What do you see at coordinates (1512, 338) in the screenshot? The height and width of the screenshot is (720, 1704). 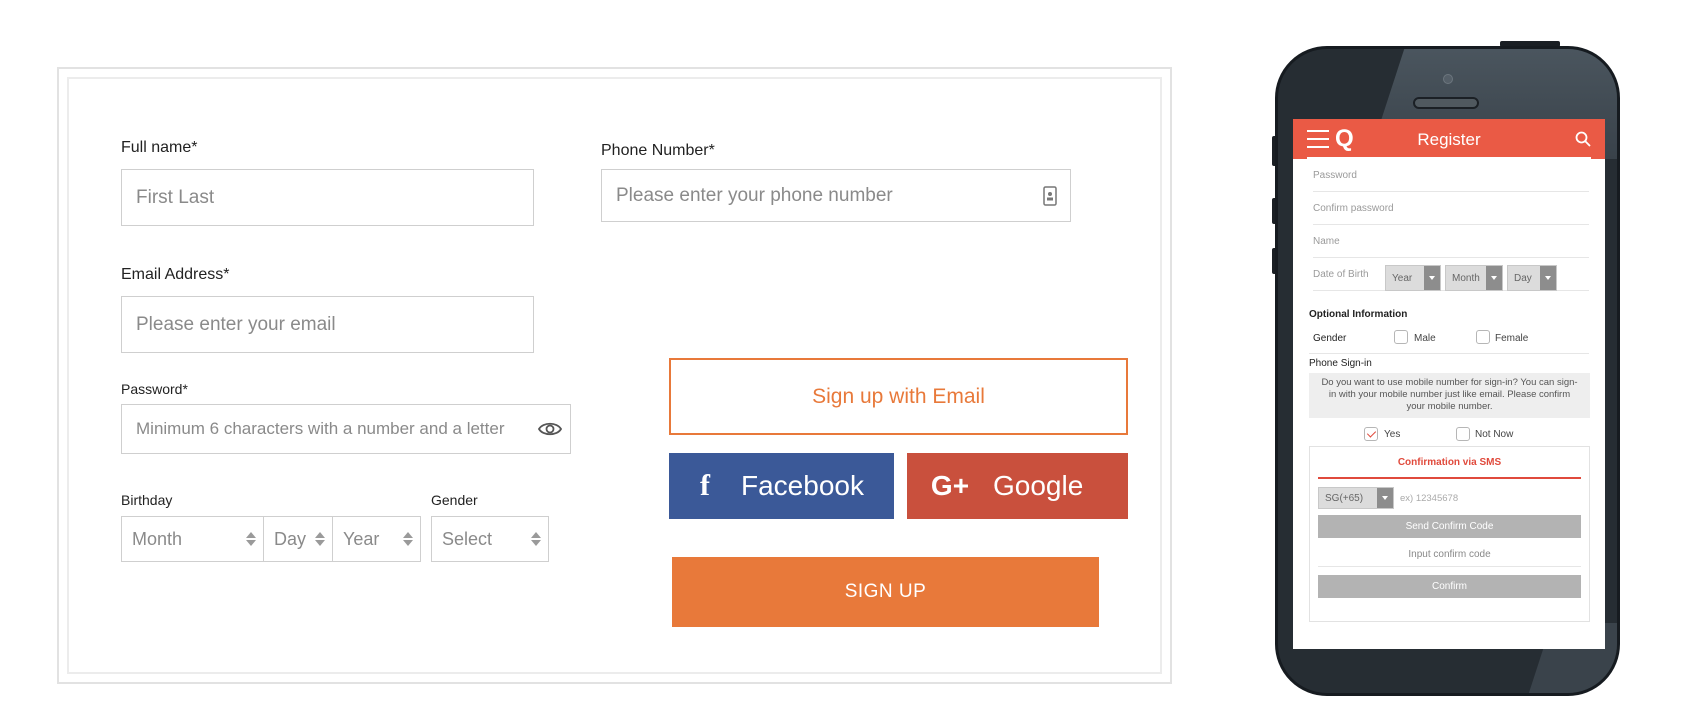 I see `female-label: Female` at bounding box center [1512, 338].